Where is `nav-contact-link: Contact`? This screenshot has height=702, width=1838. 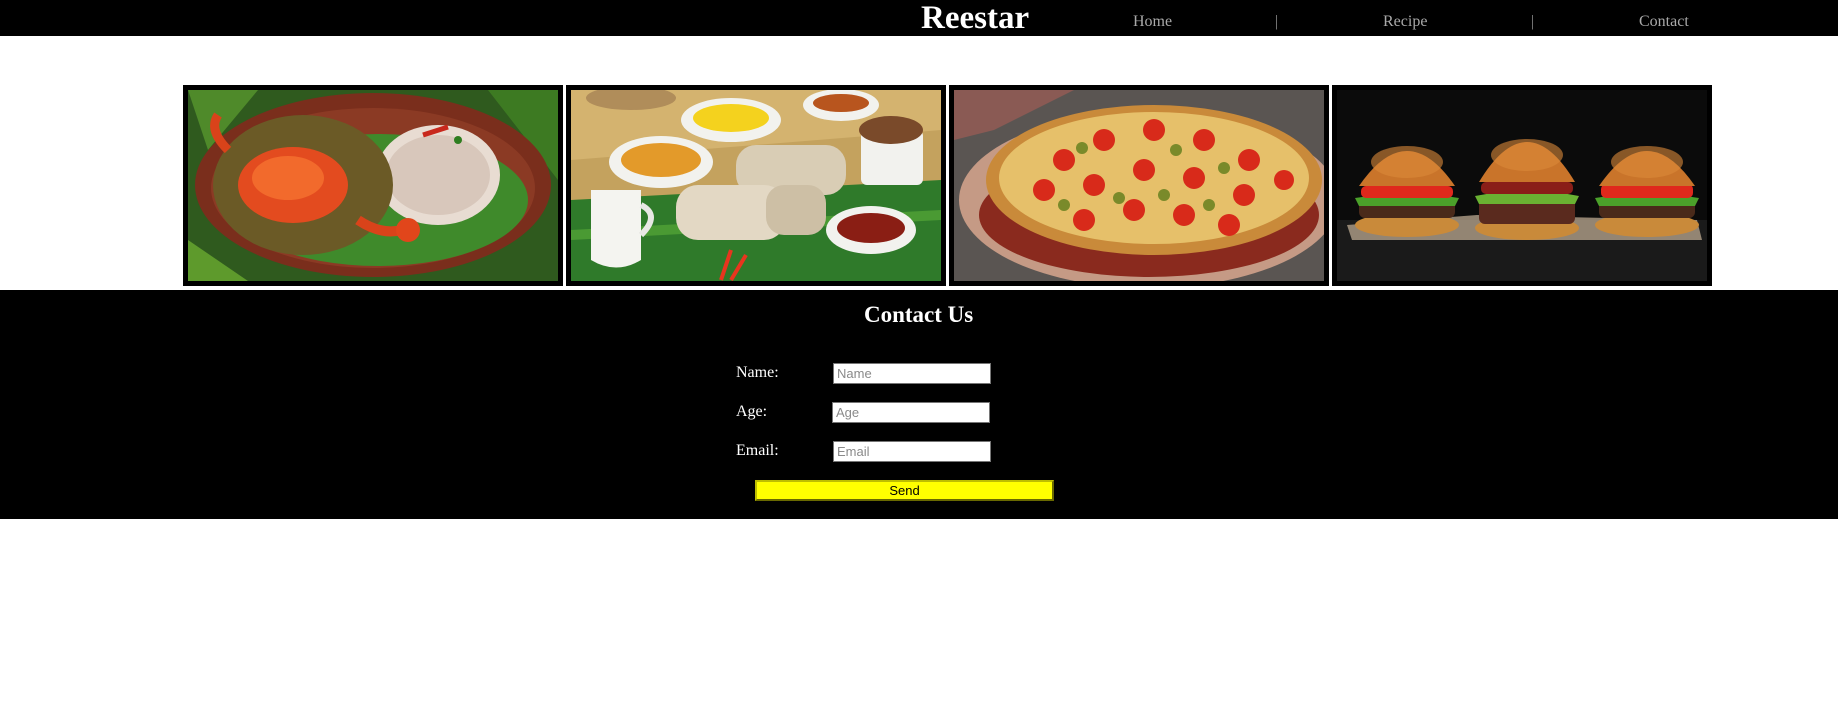
nav-contact-link: Contact is located at coordinates (1664, 22).